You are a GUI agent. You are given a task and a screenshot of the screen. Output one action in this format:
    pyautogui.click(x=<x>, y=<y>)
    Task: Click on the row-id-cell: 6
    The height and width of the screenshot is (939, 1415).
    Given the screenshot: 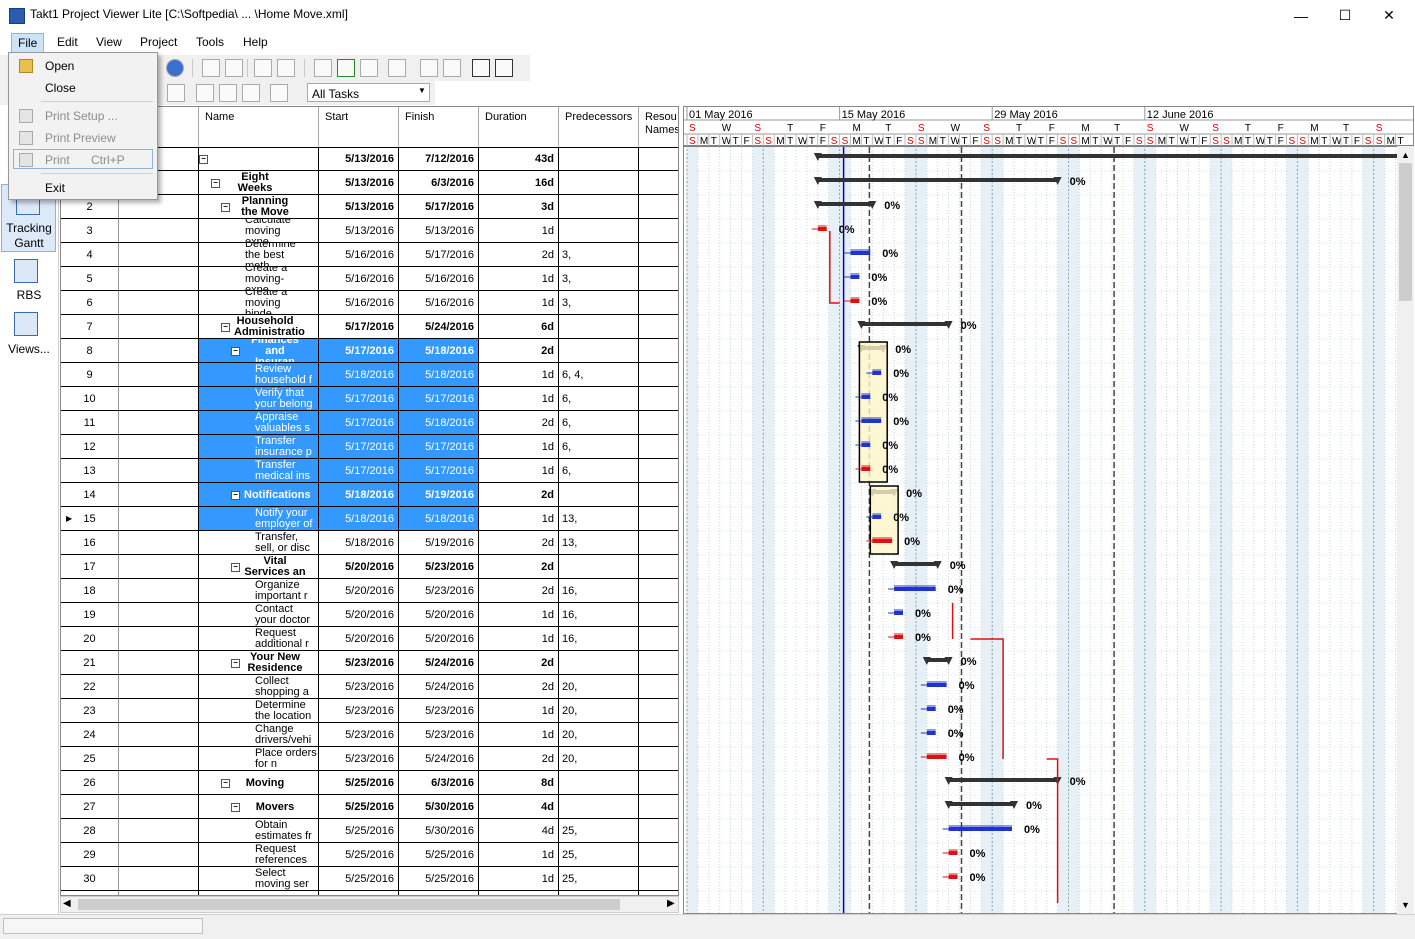 What is the action you would take?
    pyautogui.click(x=90, y=303)
    